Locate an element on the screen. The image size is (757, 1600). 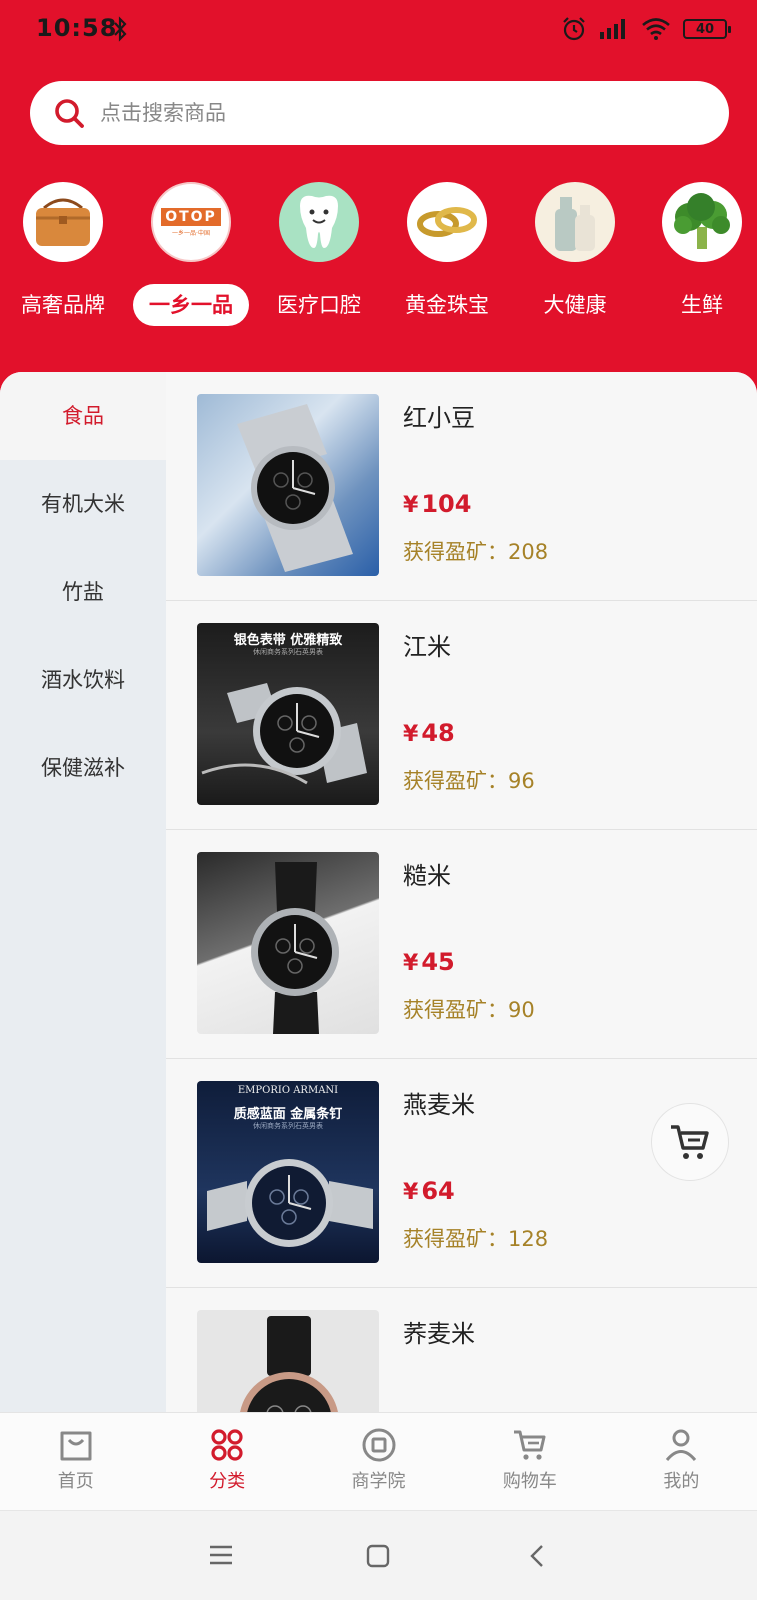
product-item: 红小豆 ¥104 获得盈矿：208 is located at coordinates (461, 486).